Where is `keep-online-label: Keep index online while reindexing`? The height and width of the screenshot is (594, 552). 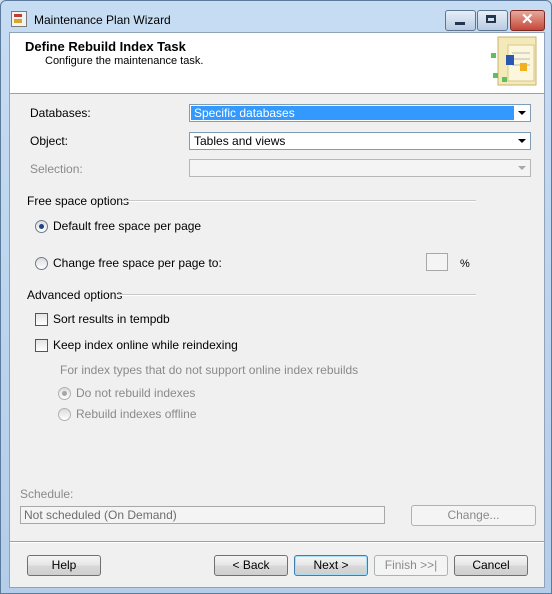 keep-online-label: Keep index online while reindexing is located at coordinates (145, 345).